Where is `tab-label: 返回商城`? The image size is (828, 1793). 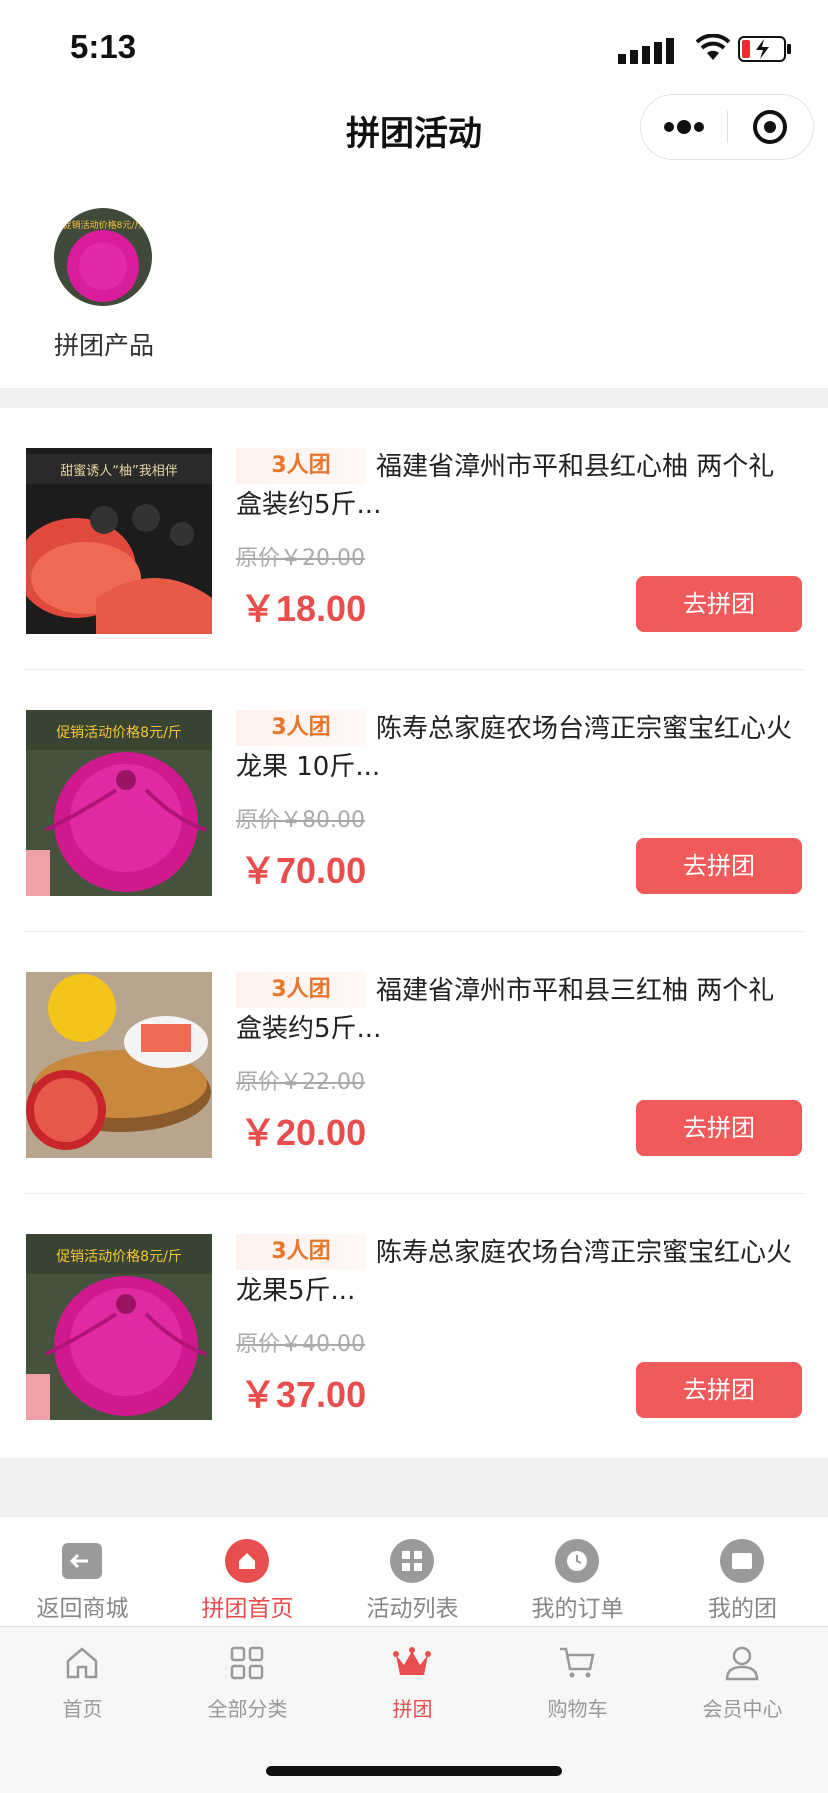
tab-label: 返回商城 is located at coordinates (82, 1609).